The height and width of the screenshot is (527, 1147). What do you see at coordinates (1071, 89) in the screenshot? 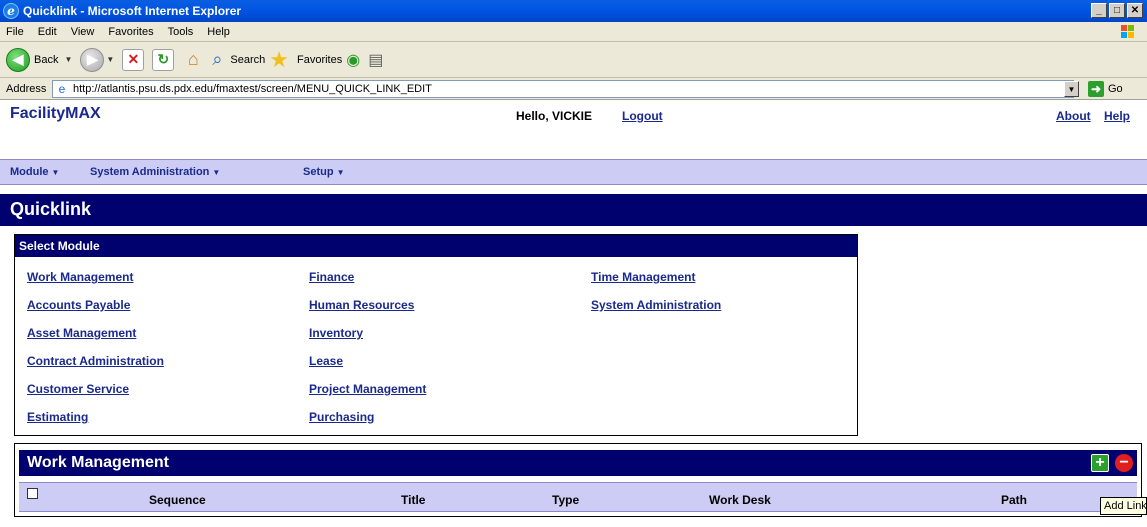
I see `address-dropdown-icon: ▼` at bounding box center [1071, 89].